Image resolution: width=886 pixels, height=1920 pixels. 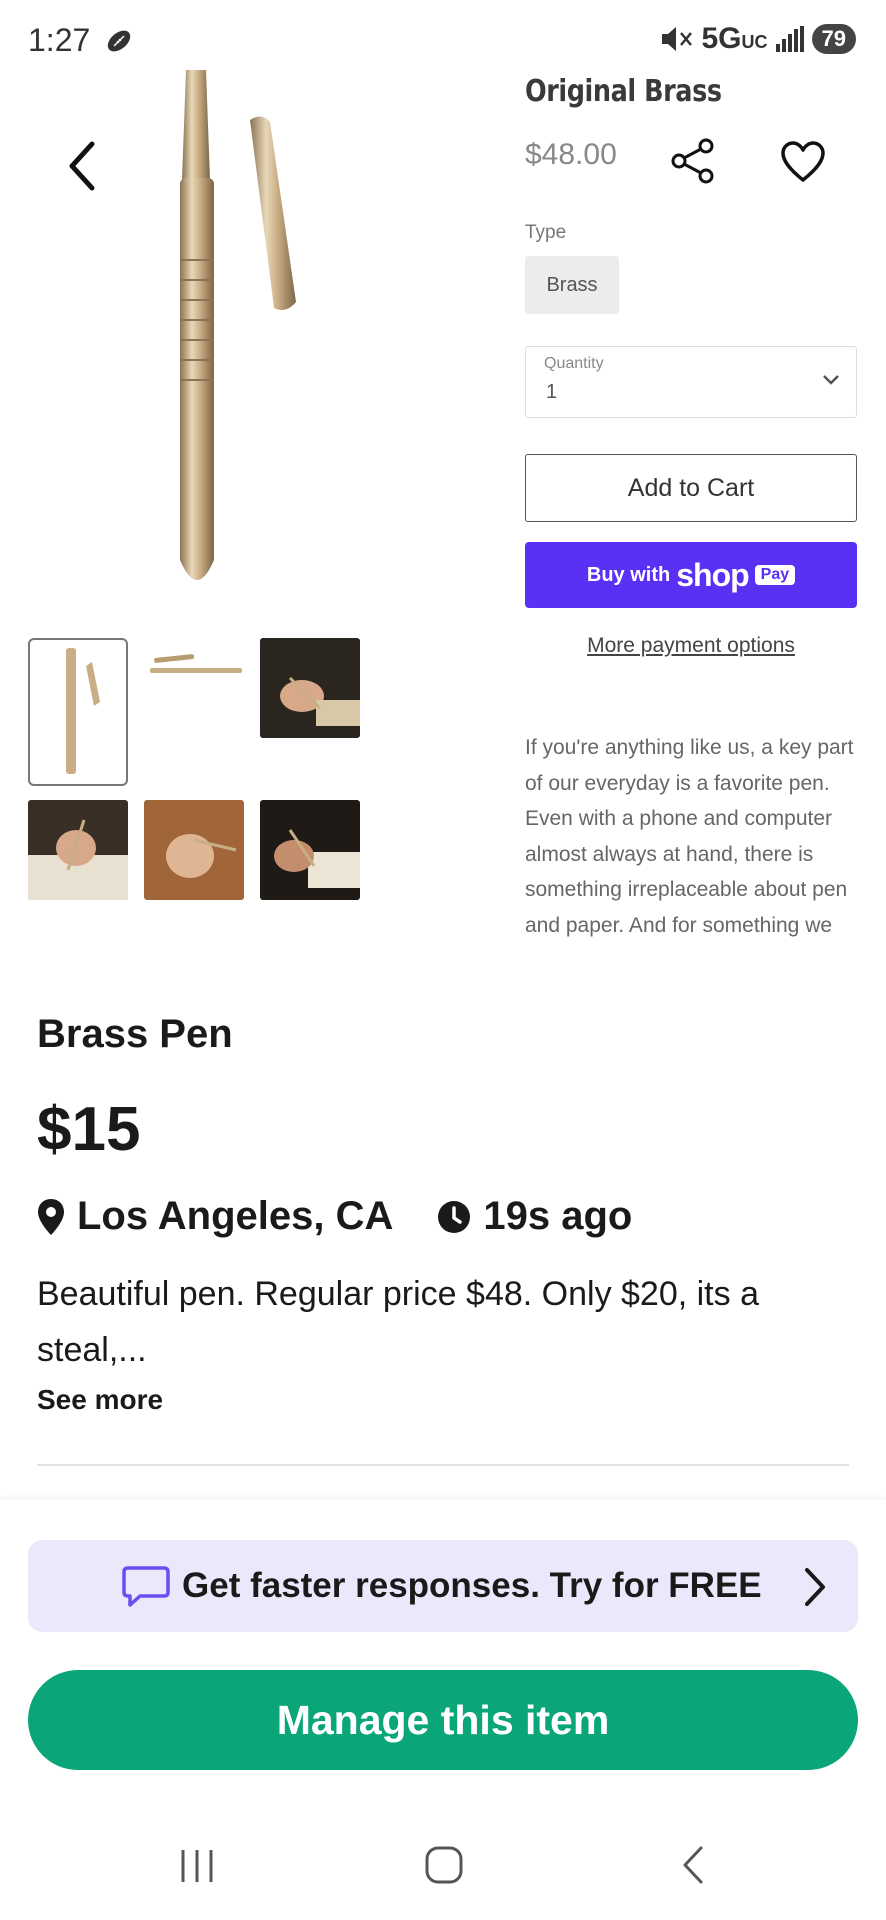 What do you see at coordinates (235, 1216) in the screenshot?
I see `listing-location: Los Angeles, CA` at bounding box center [235, 1216].